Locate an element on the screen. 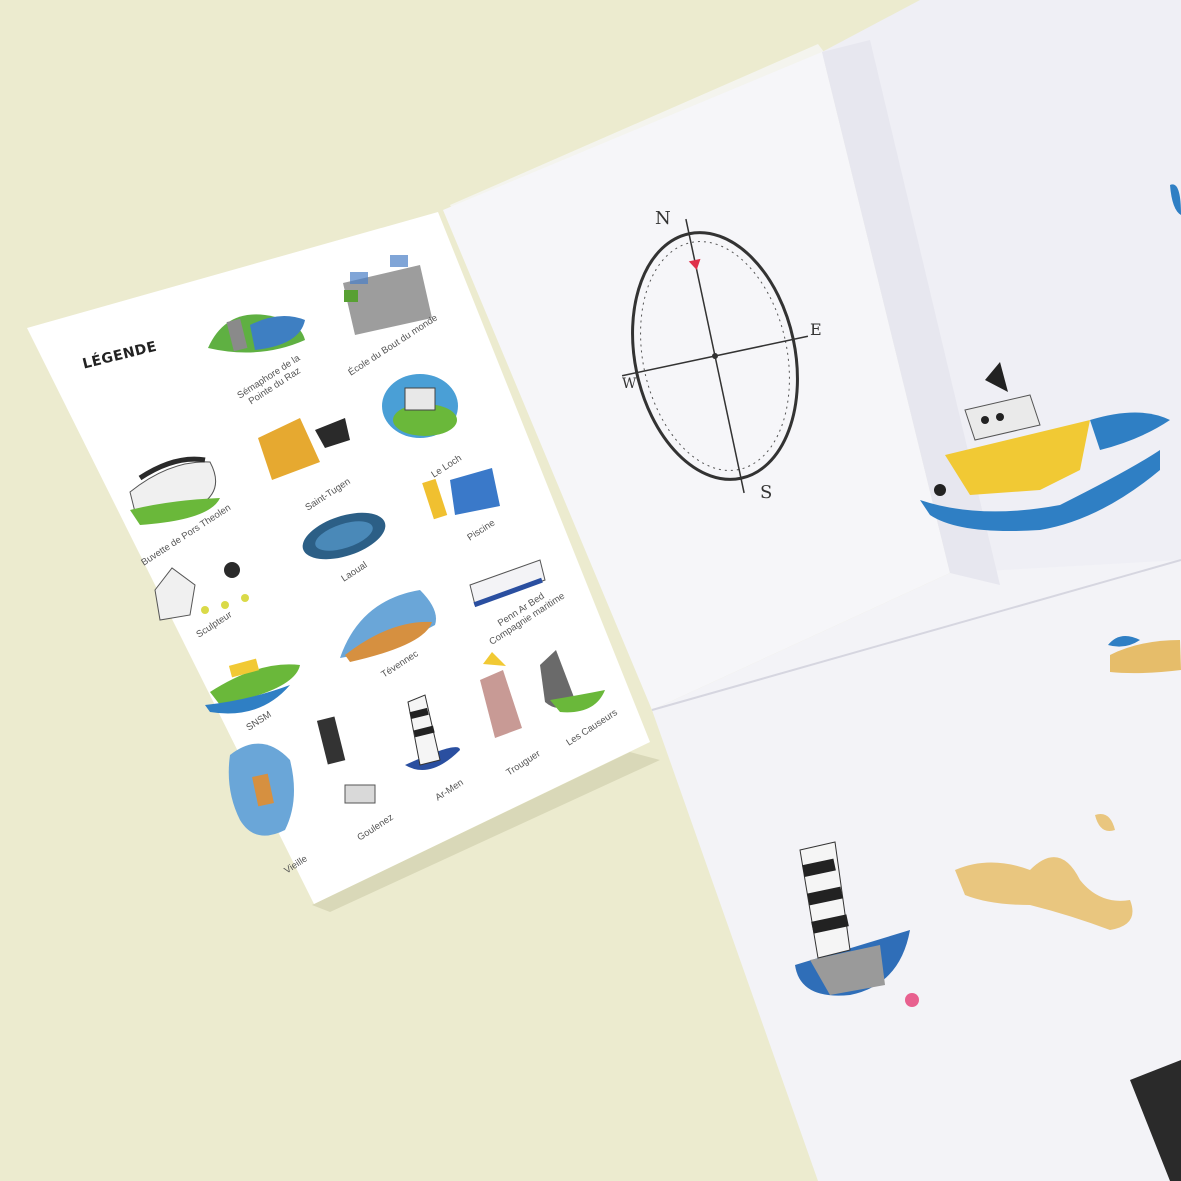 Image resolution: width=1181 pixels, height=1181 pixels. compass-north-label: N is located at coordinates (663, 218).